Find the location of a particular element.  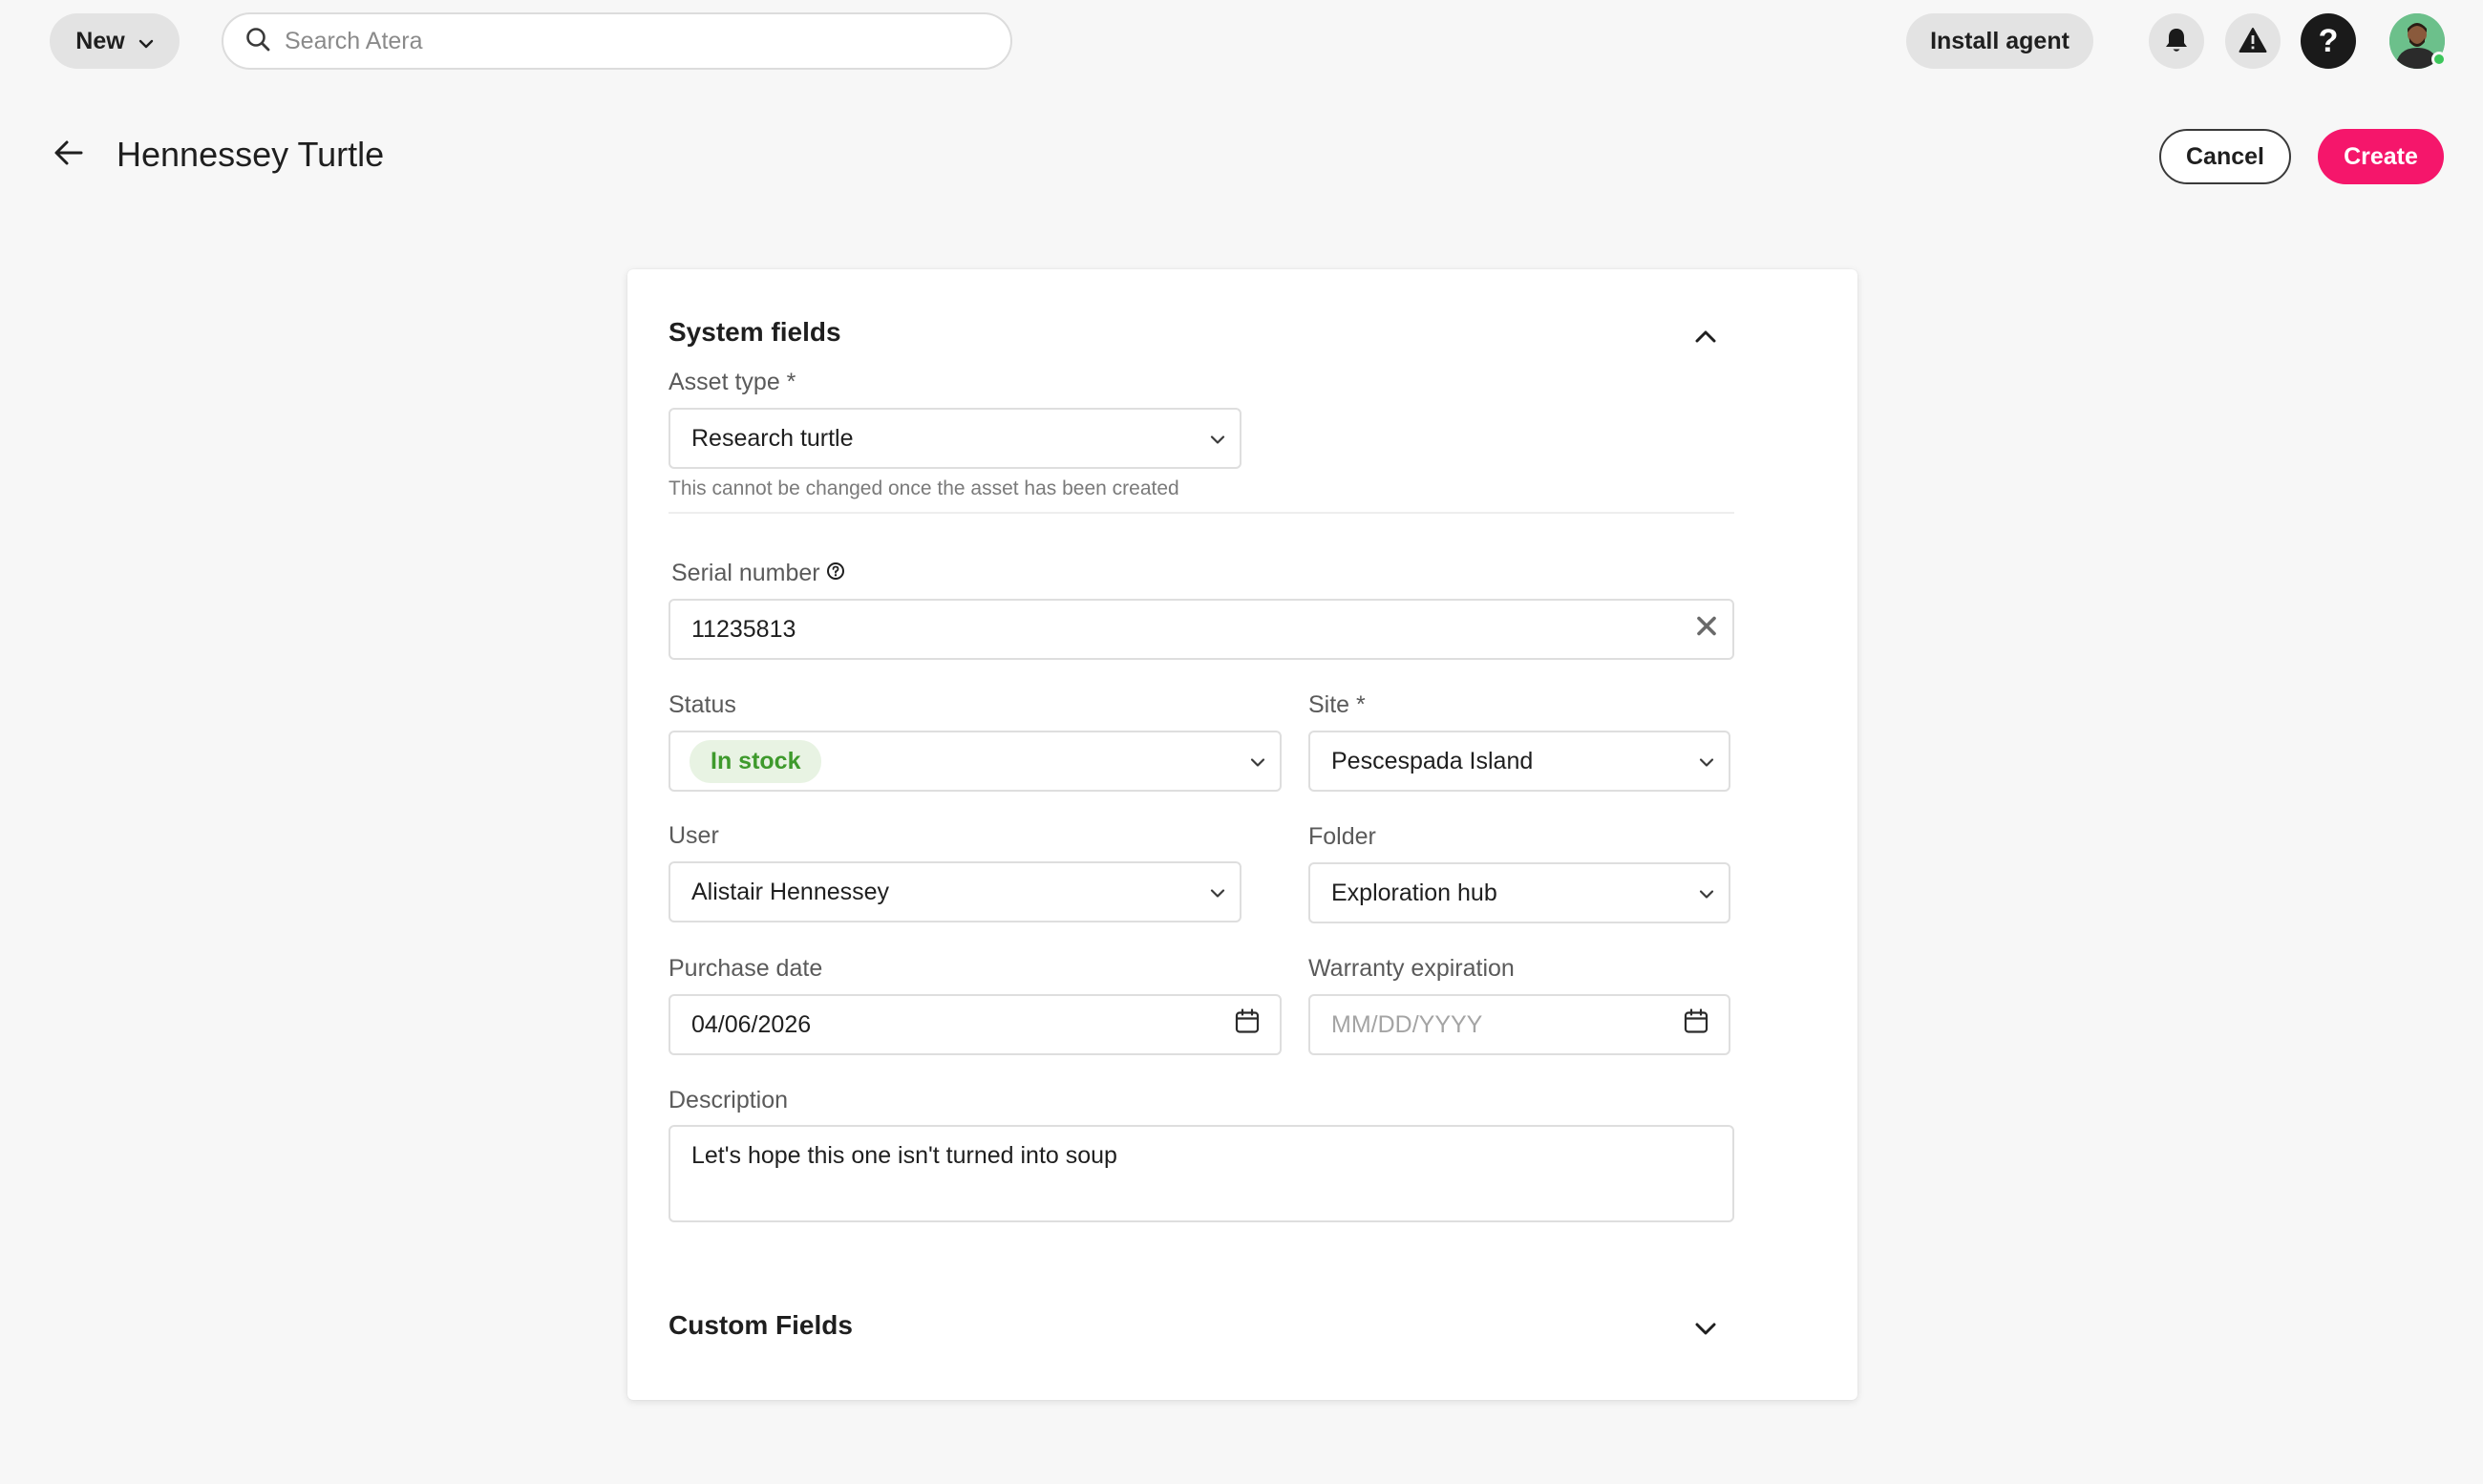

site-select: Pescespada Island is located at coordinates (1519, 762).